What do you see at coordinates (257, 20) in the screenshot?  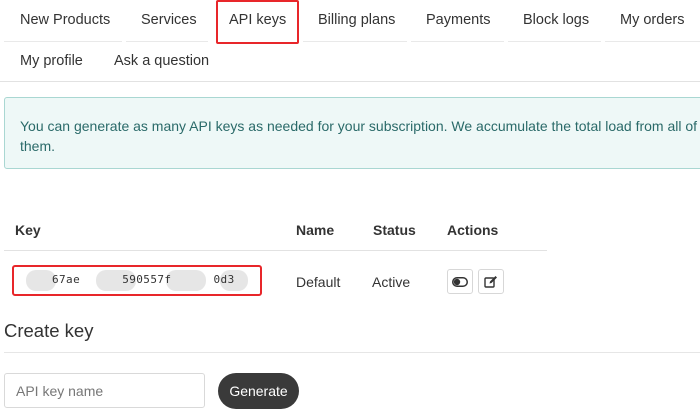 I see `tab-api-keys: API keys` at bounding box center [257, 20].